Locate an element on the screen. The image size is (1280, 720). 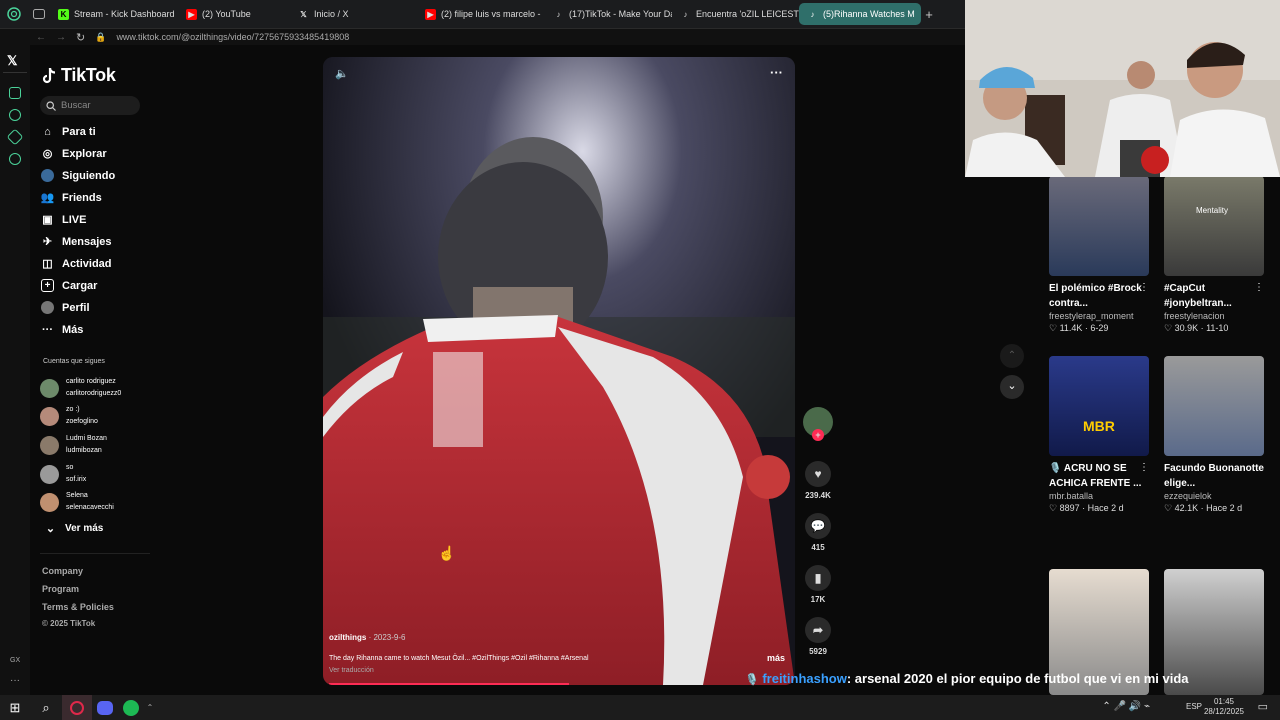
following-header: Cuentas que sigues is located at coordinates (74, 361).